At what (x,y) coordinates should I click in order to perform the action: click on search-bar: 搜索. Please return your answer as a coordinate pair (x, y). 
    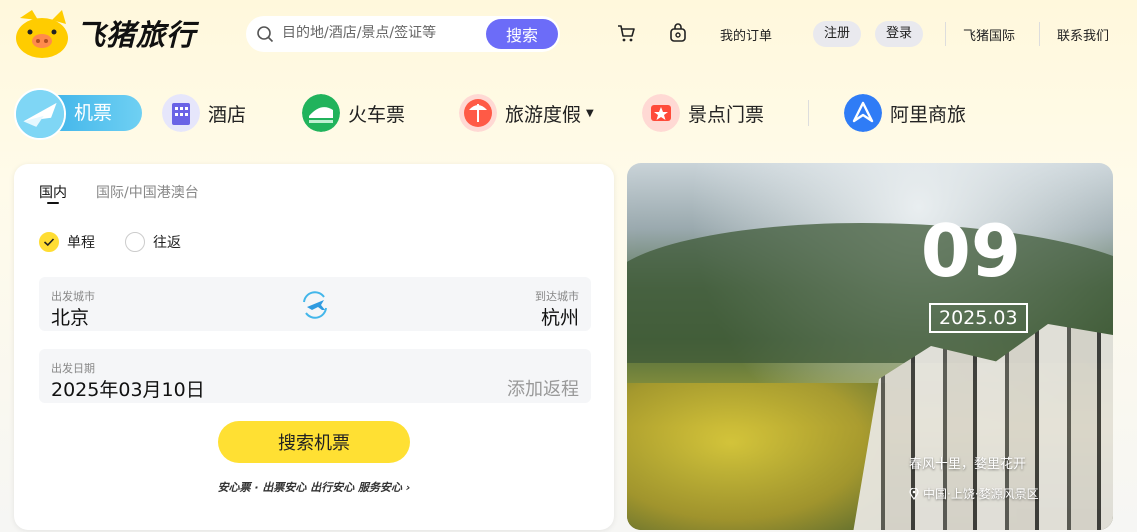
    Looking at the image, I should click on (403, 34).